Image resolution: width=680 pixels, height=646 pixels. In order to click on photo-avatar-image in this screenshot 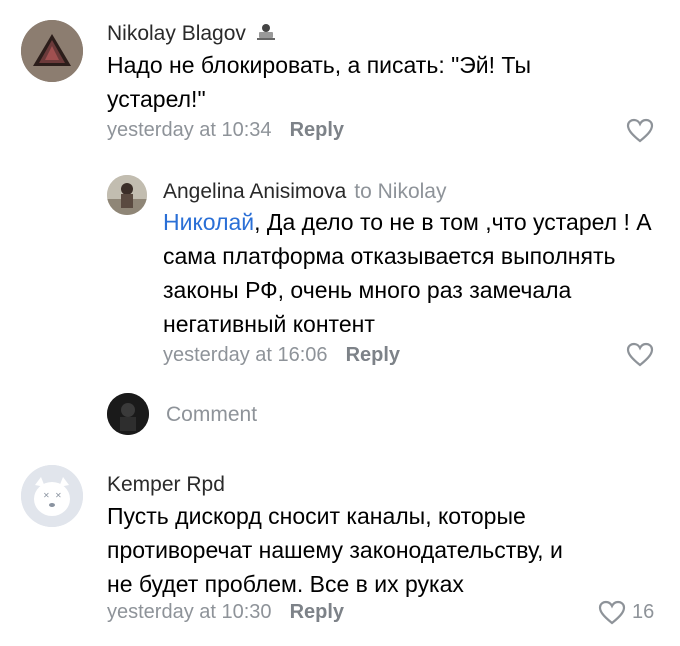, I will do `click(127, 195)`.